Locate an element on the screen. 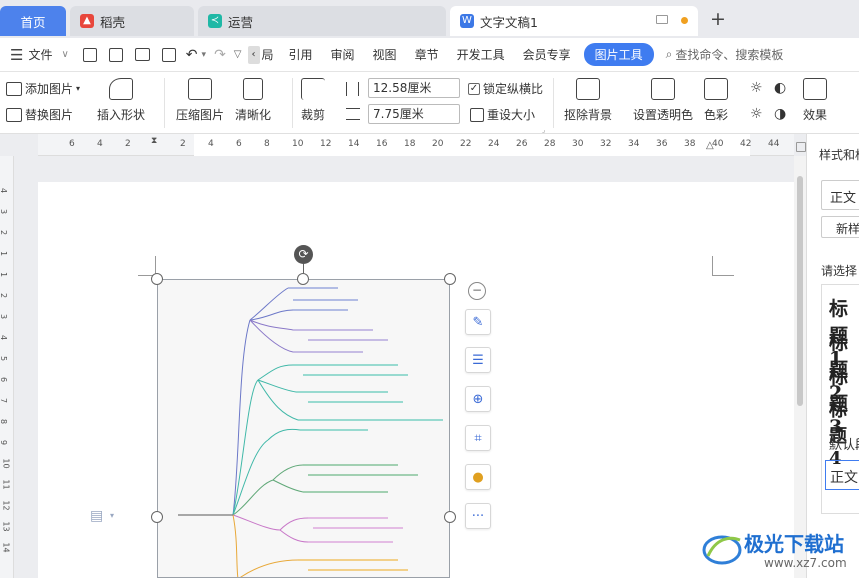 The image size is (859, 578). resize-handle-top is located at coordinates (303, 279).